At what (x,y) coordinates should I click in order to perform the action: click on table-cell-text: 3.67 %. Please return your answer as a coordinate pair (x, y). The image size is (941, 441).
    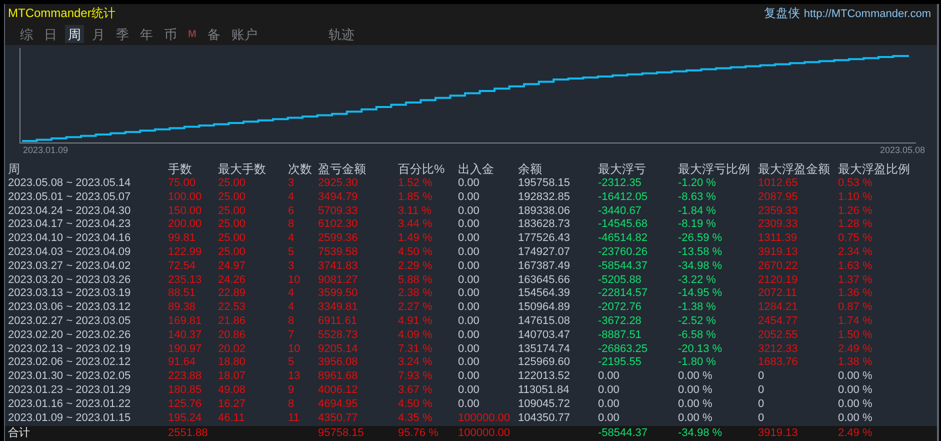
    Looking at the image, I should click on (416, 390).